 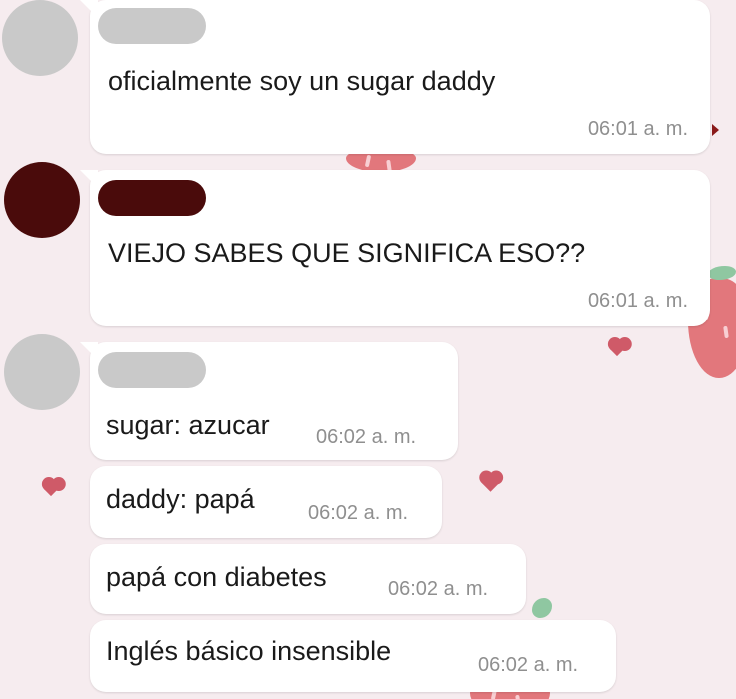 I want to click on message-bubble: papá con diabetes 06:02 a. m., so click(x=308, y=579).